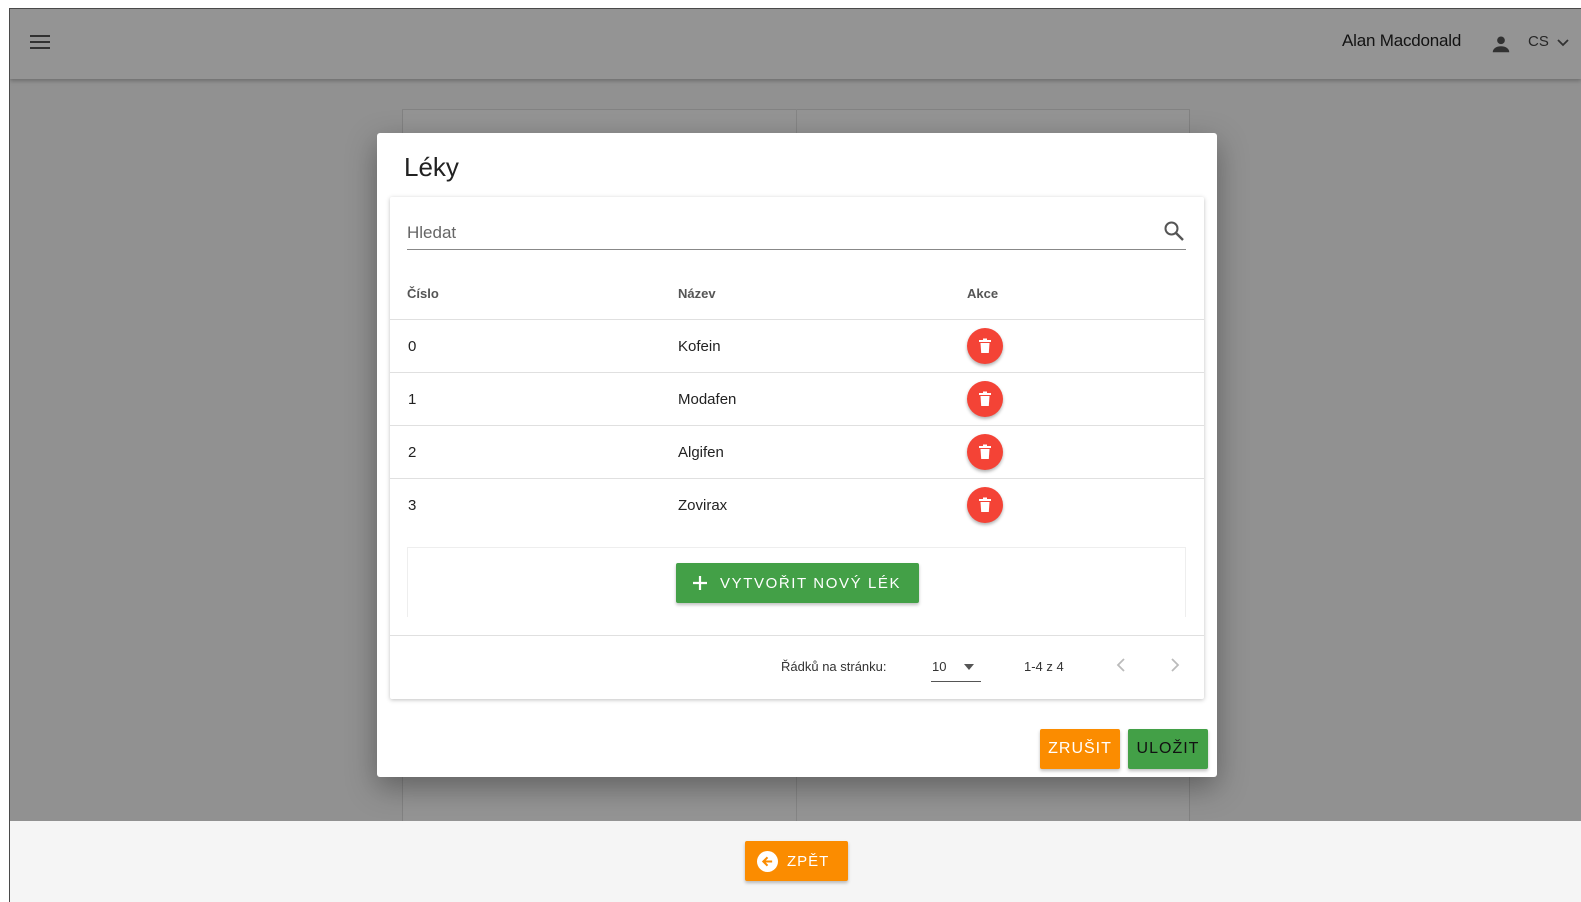  What do you see at coordinates (797, 452) in the screenshot?
I see `table-row: 2 Algifen` at bounding box center [797, 452].